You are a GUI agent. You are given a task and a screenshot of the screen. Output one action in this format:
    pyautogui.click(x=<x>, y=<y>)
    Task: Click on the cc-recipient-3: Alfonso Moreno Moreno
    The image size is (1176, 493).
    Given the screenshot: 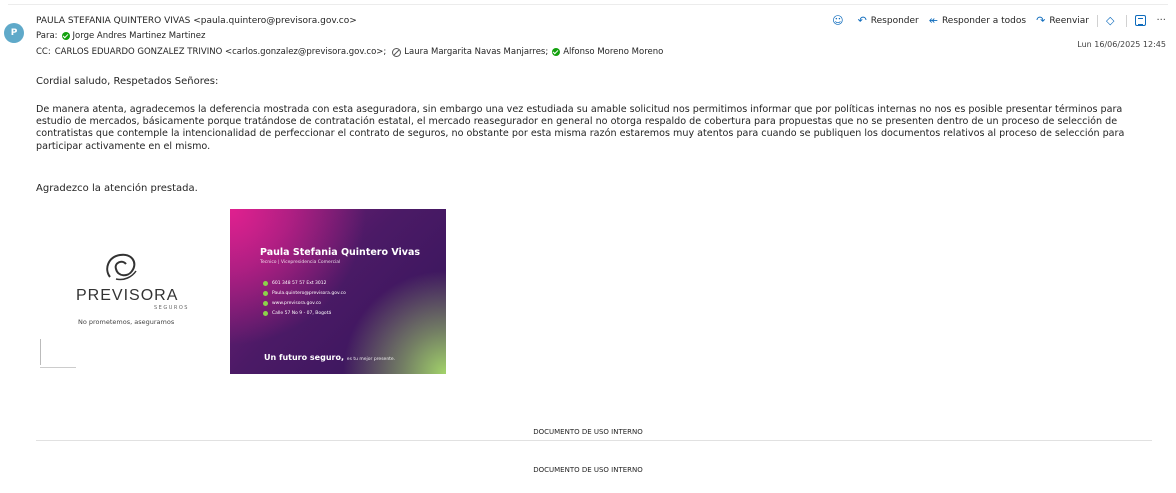 What is the action you would take?
    pyautogui.click(x=613, y=52)
    